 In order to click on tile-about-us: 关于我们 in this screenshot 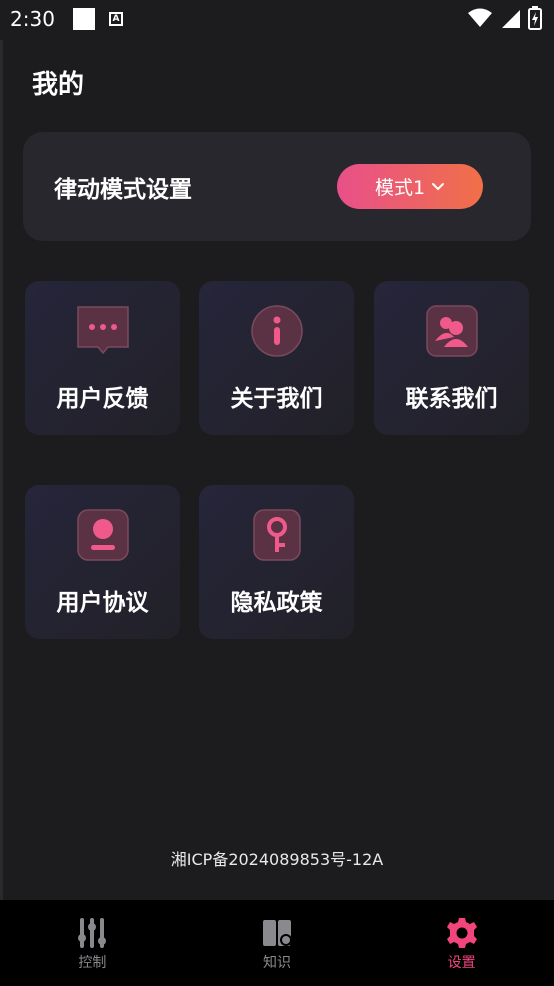, I will do `click(276, 358)`.